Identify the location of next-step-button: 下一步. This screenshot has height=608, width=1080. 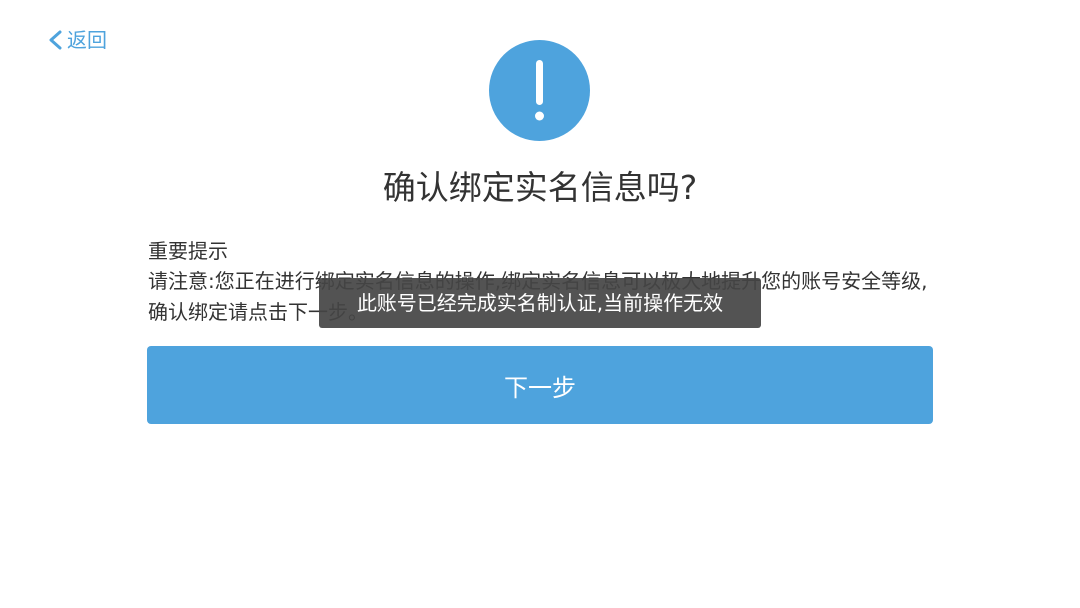
(540, 385).